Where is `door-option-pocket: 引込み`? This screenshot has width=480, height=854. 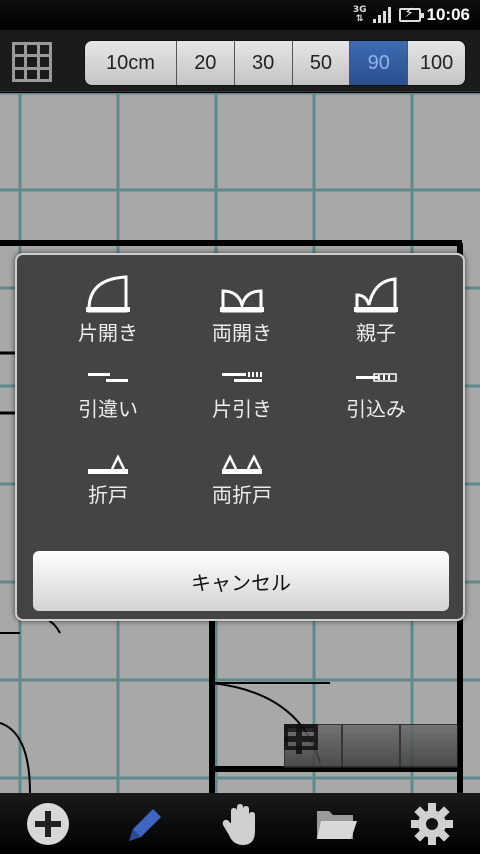
door-option-pocket: 引込み is located at coordinates (376, 407).